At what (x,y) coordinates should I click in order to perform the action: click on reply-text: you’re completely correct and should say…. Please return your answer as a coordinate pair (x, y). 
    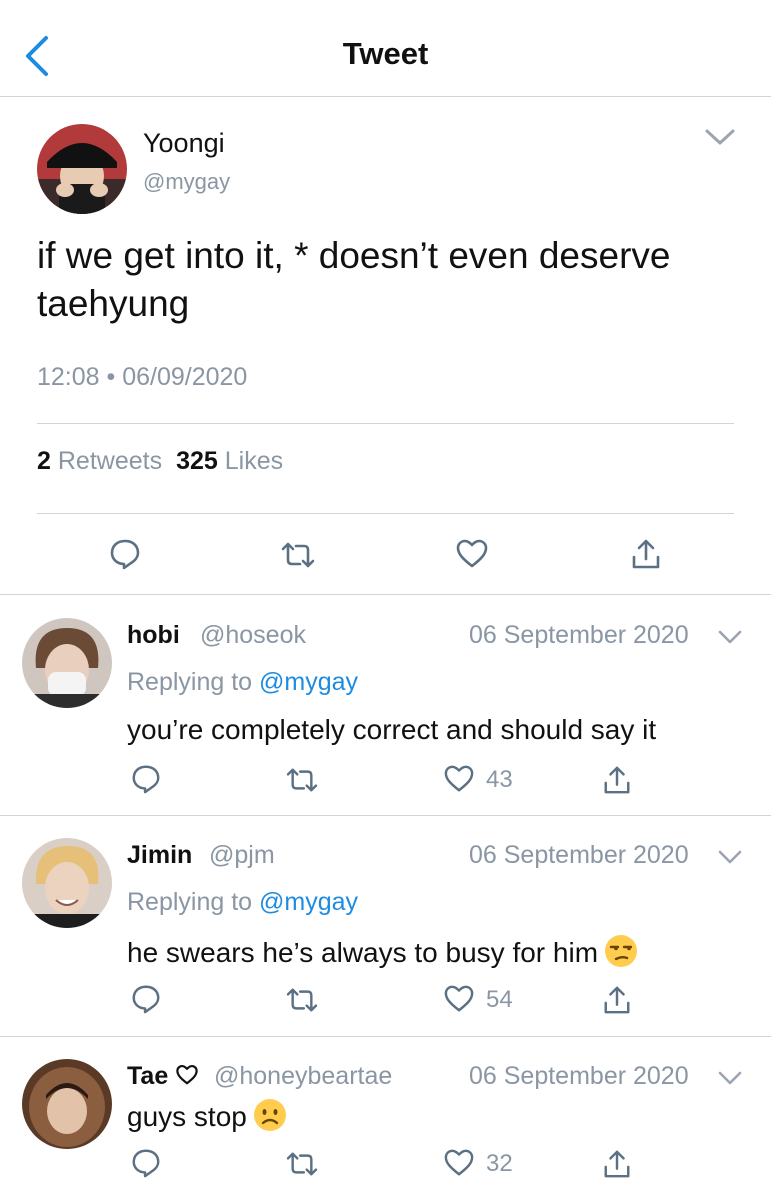
    Looking at the image, I should click on (392, 729).